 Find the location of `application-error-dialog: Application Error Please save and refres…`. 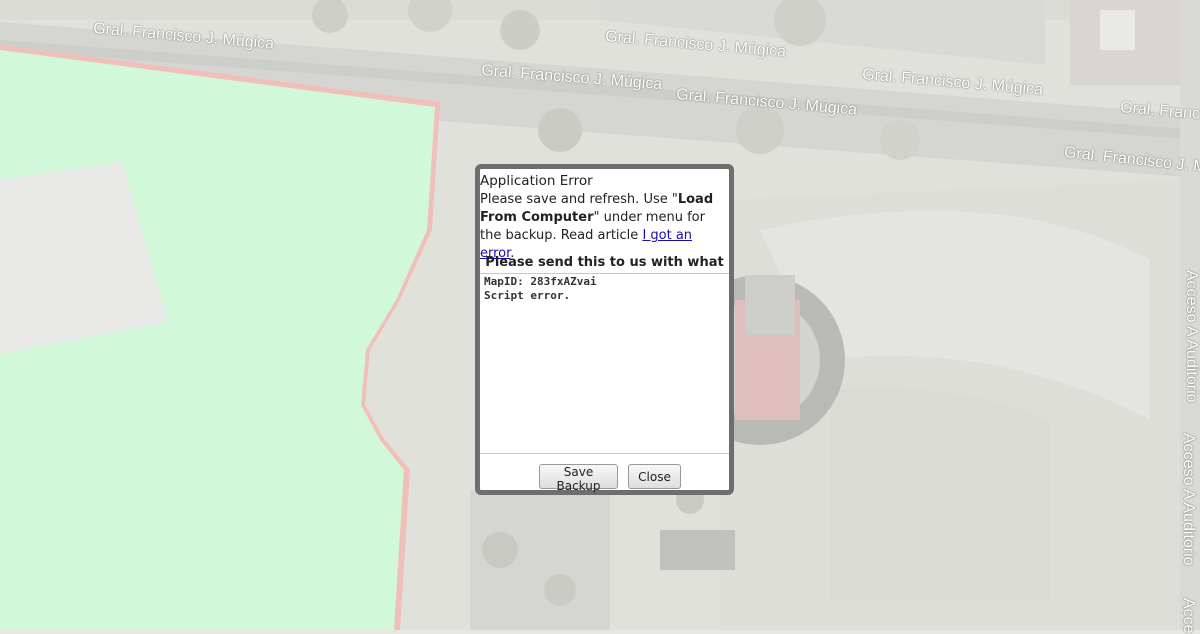

application-error-dialog: Application Error Please save and refres… is located at coordinates (604, 329).